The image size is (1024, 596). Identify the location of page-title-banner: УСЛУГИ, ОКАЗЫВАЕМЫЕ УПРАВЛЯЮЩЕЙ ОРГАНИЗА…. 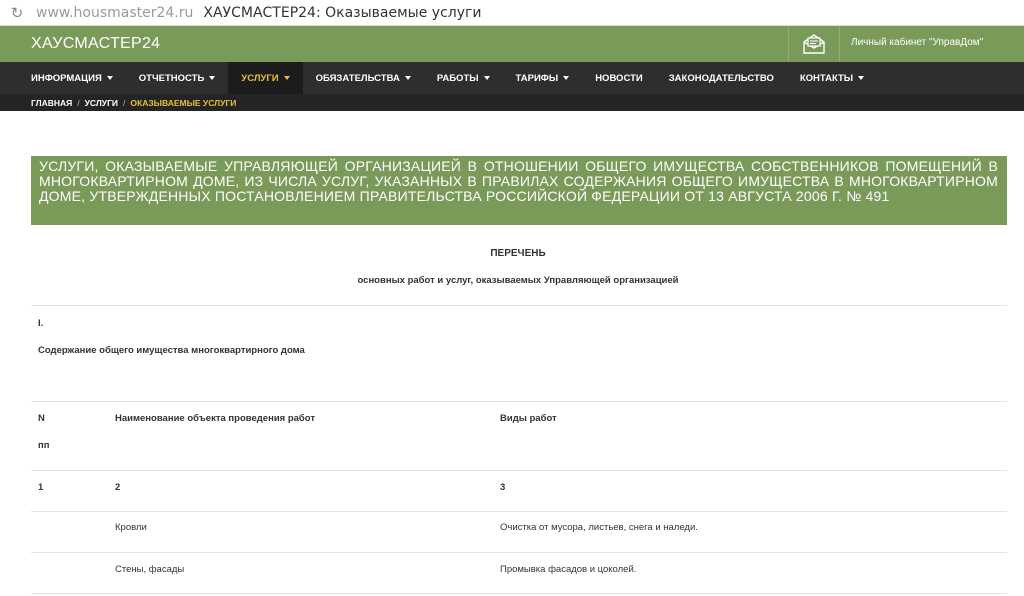
(519, 190).